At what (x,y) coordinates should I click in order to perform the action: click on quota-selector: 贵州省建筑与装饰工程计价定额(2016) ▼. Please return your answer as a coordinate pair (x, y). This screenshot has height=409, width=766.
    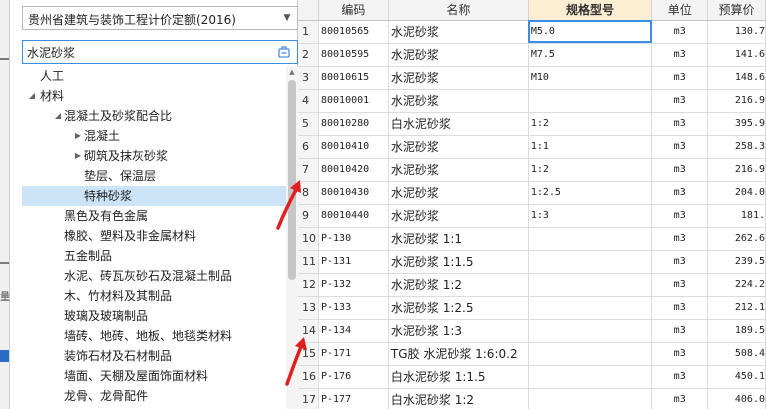
    Looking at the image, I should click on (160, 18).